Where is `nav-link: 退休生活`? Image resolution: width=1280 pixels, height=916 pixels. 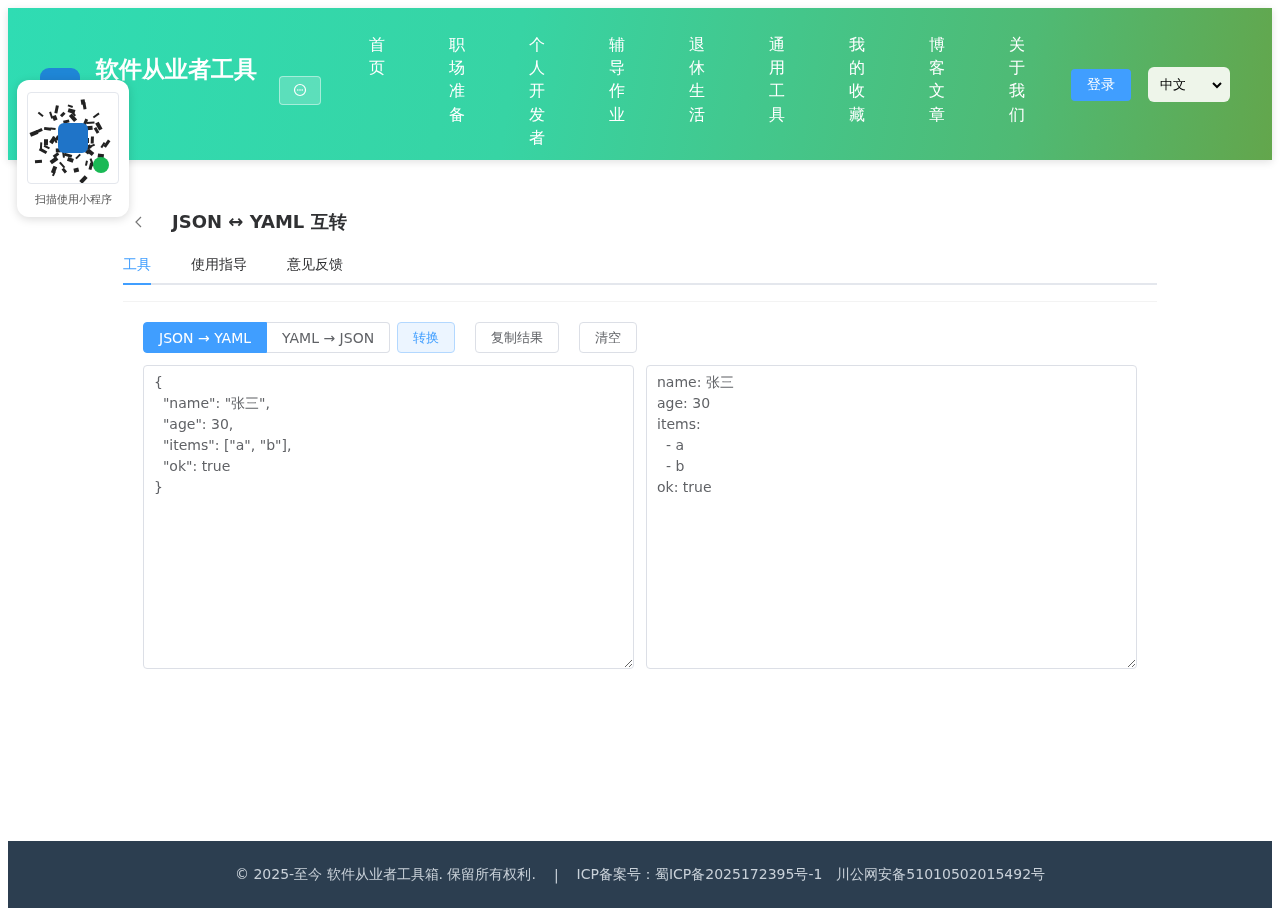 nav-link: 退休生活 is located at coordinates (697, 91).